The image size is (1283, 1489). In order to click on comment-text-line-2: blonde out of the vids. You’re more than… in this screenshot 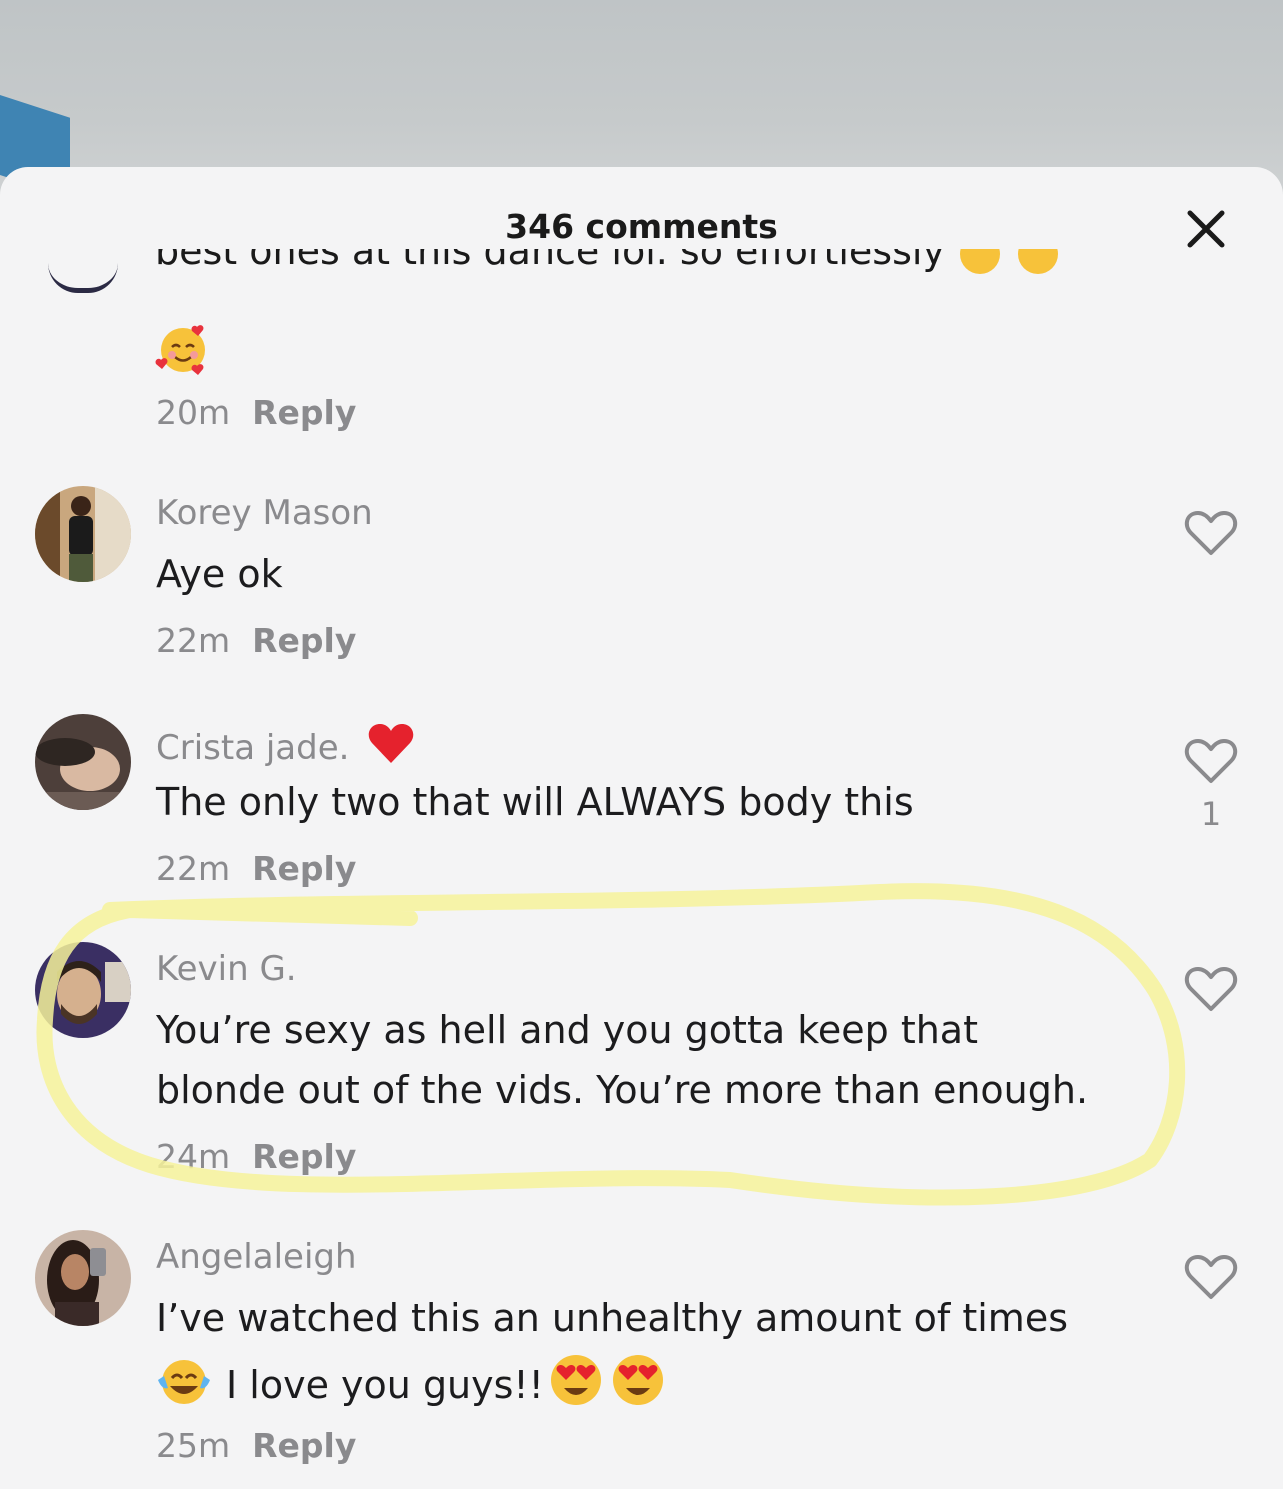, I will do `click(622, 1090)`.